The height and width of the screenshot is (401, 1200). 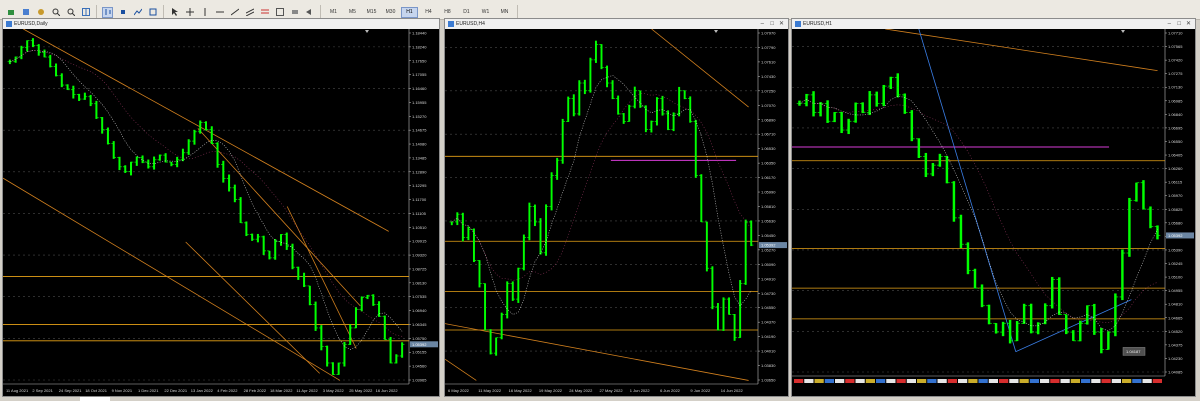 What do you see at coordinates (1175, 100) in the screenshot?
I see `y-axis-label: 1.06985` at bounding box center [1175, 100].